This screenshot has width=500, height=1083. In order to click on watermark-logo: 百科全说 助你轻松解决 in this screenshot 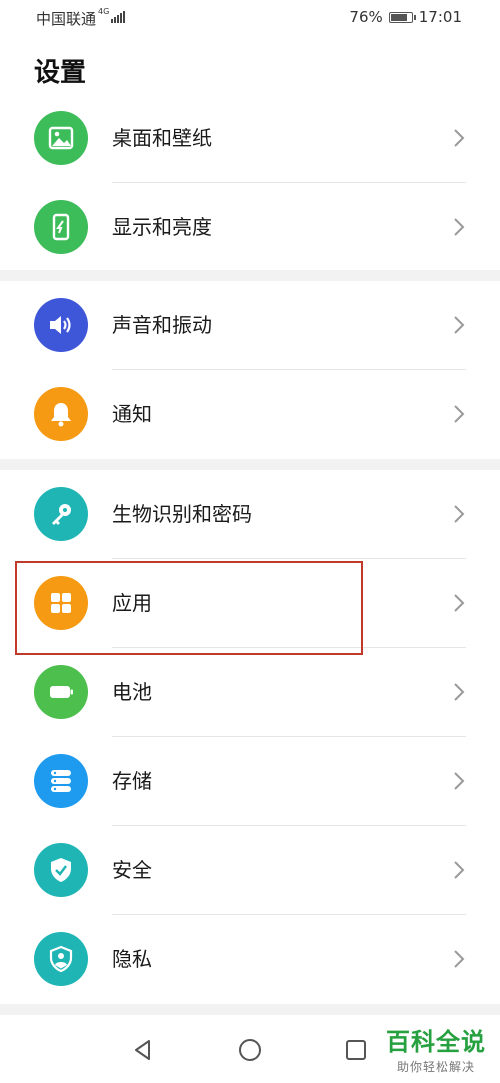, I will do `click(436, 1048)`.